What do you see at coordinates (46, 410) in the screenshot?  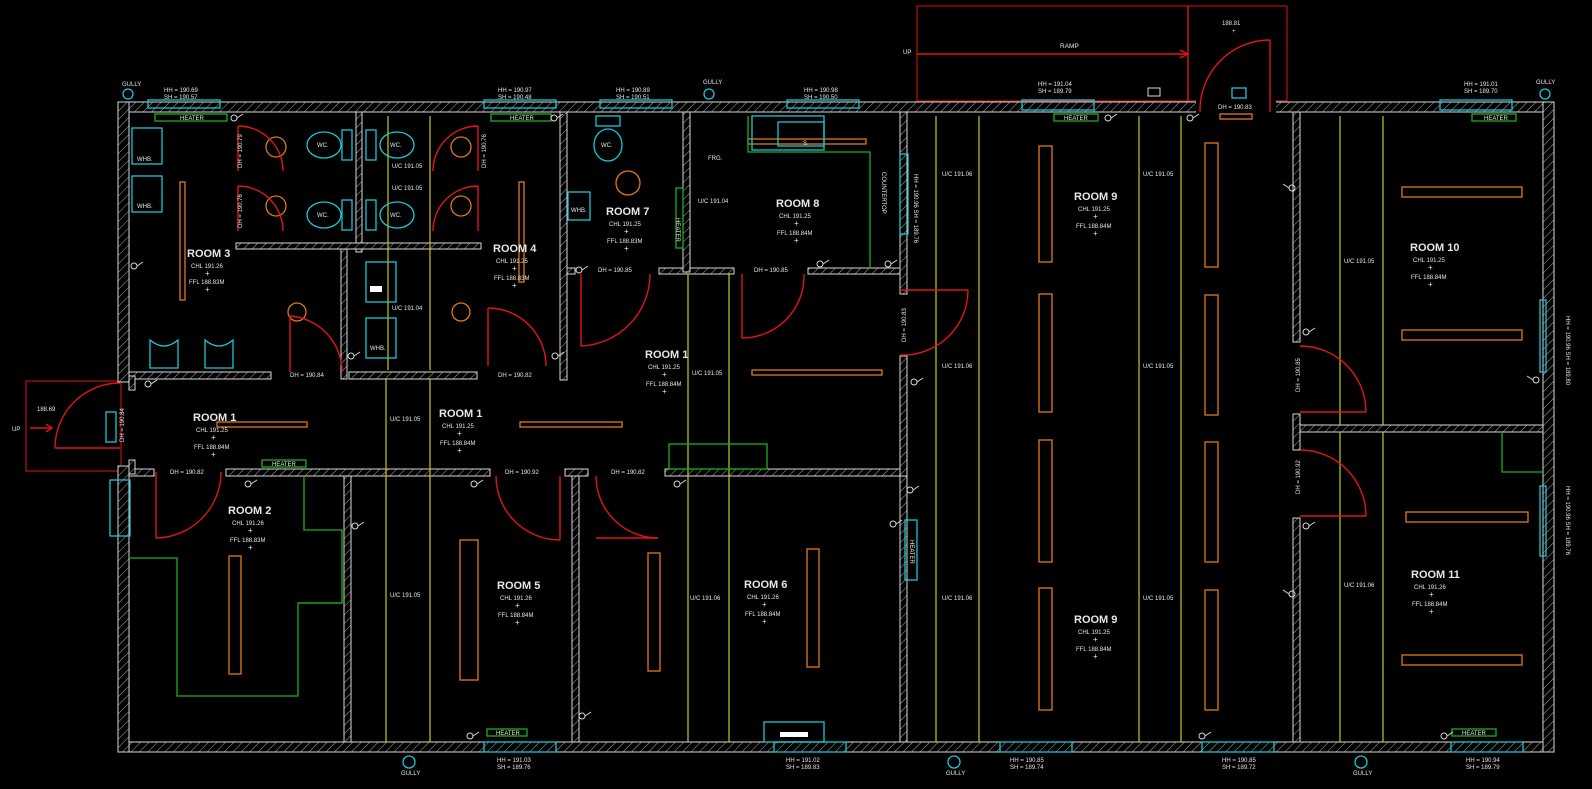 I see `entrance-level: 188.69` at bounding box center [46, 410].